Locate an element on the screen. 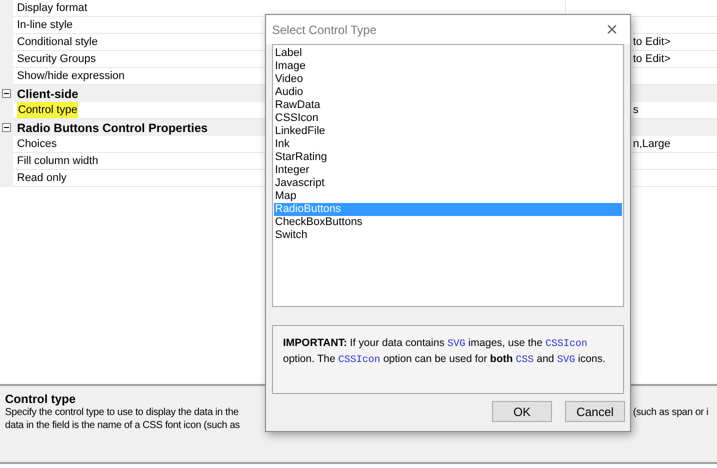 This screenshot has height=468, width=717. description-title: Control type is located at coordinates (41, 399).